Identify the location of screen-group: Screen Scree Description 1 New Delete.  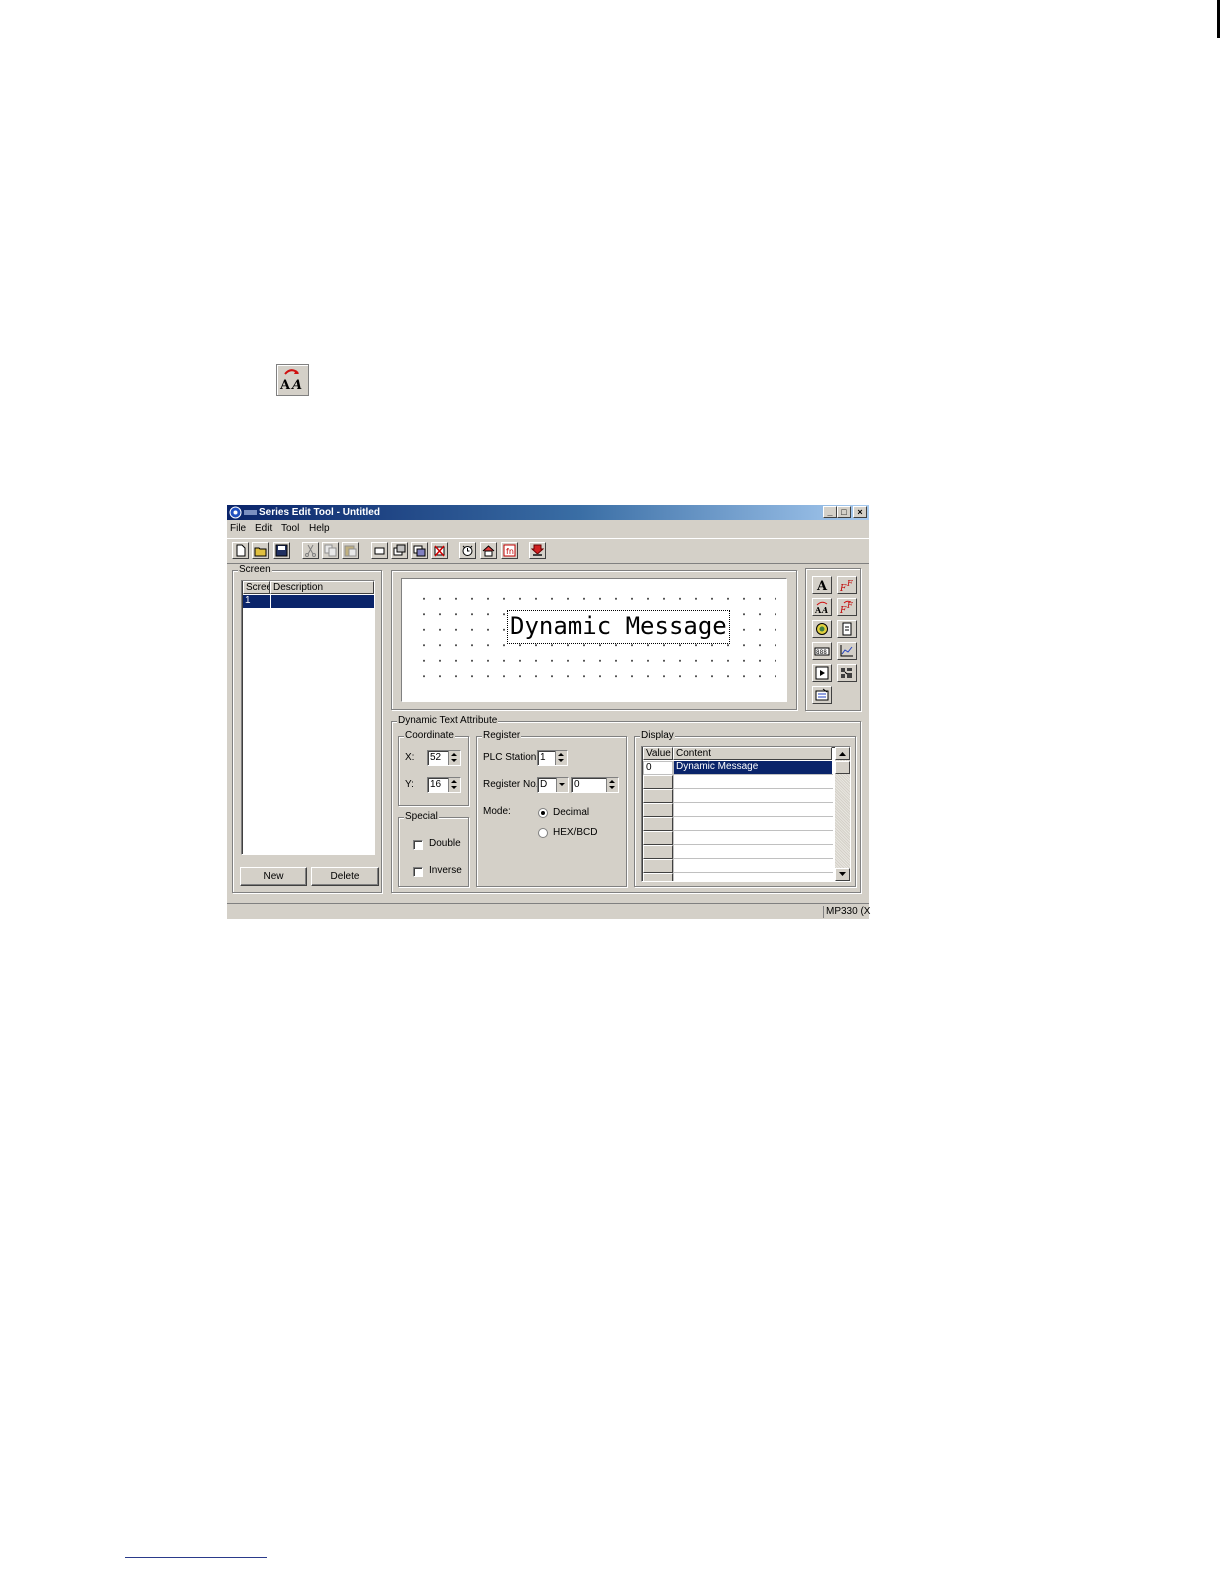
(307, 728).